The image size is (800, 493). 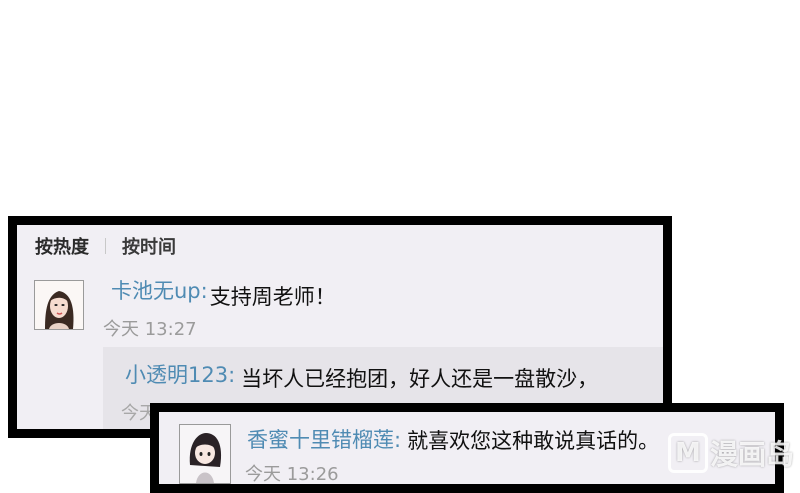 I want to click on comment-header: 香蜜十里错榴莲 : 就喜欢您这种敢说真话的。, so click(x=453, y=439).